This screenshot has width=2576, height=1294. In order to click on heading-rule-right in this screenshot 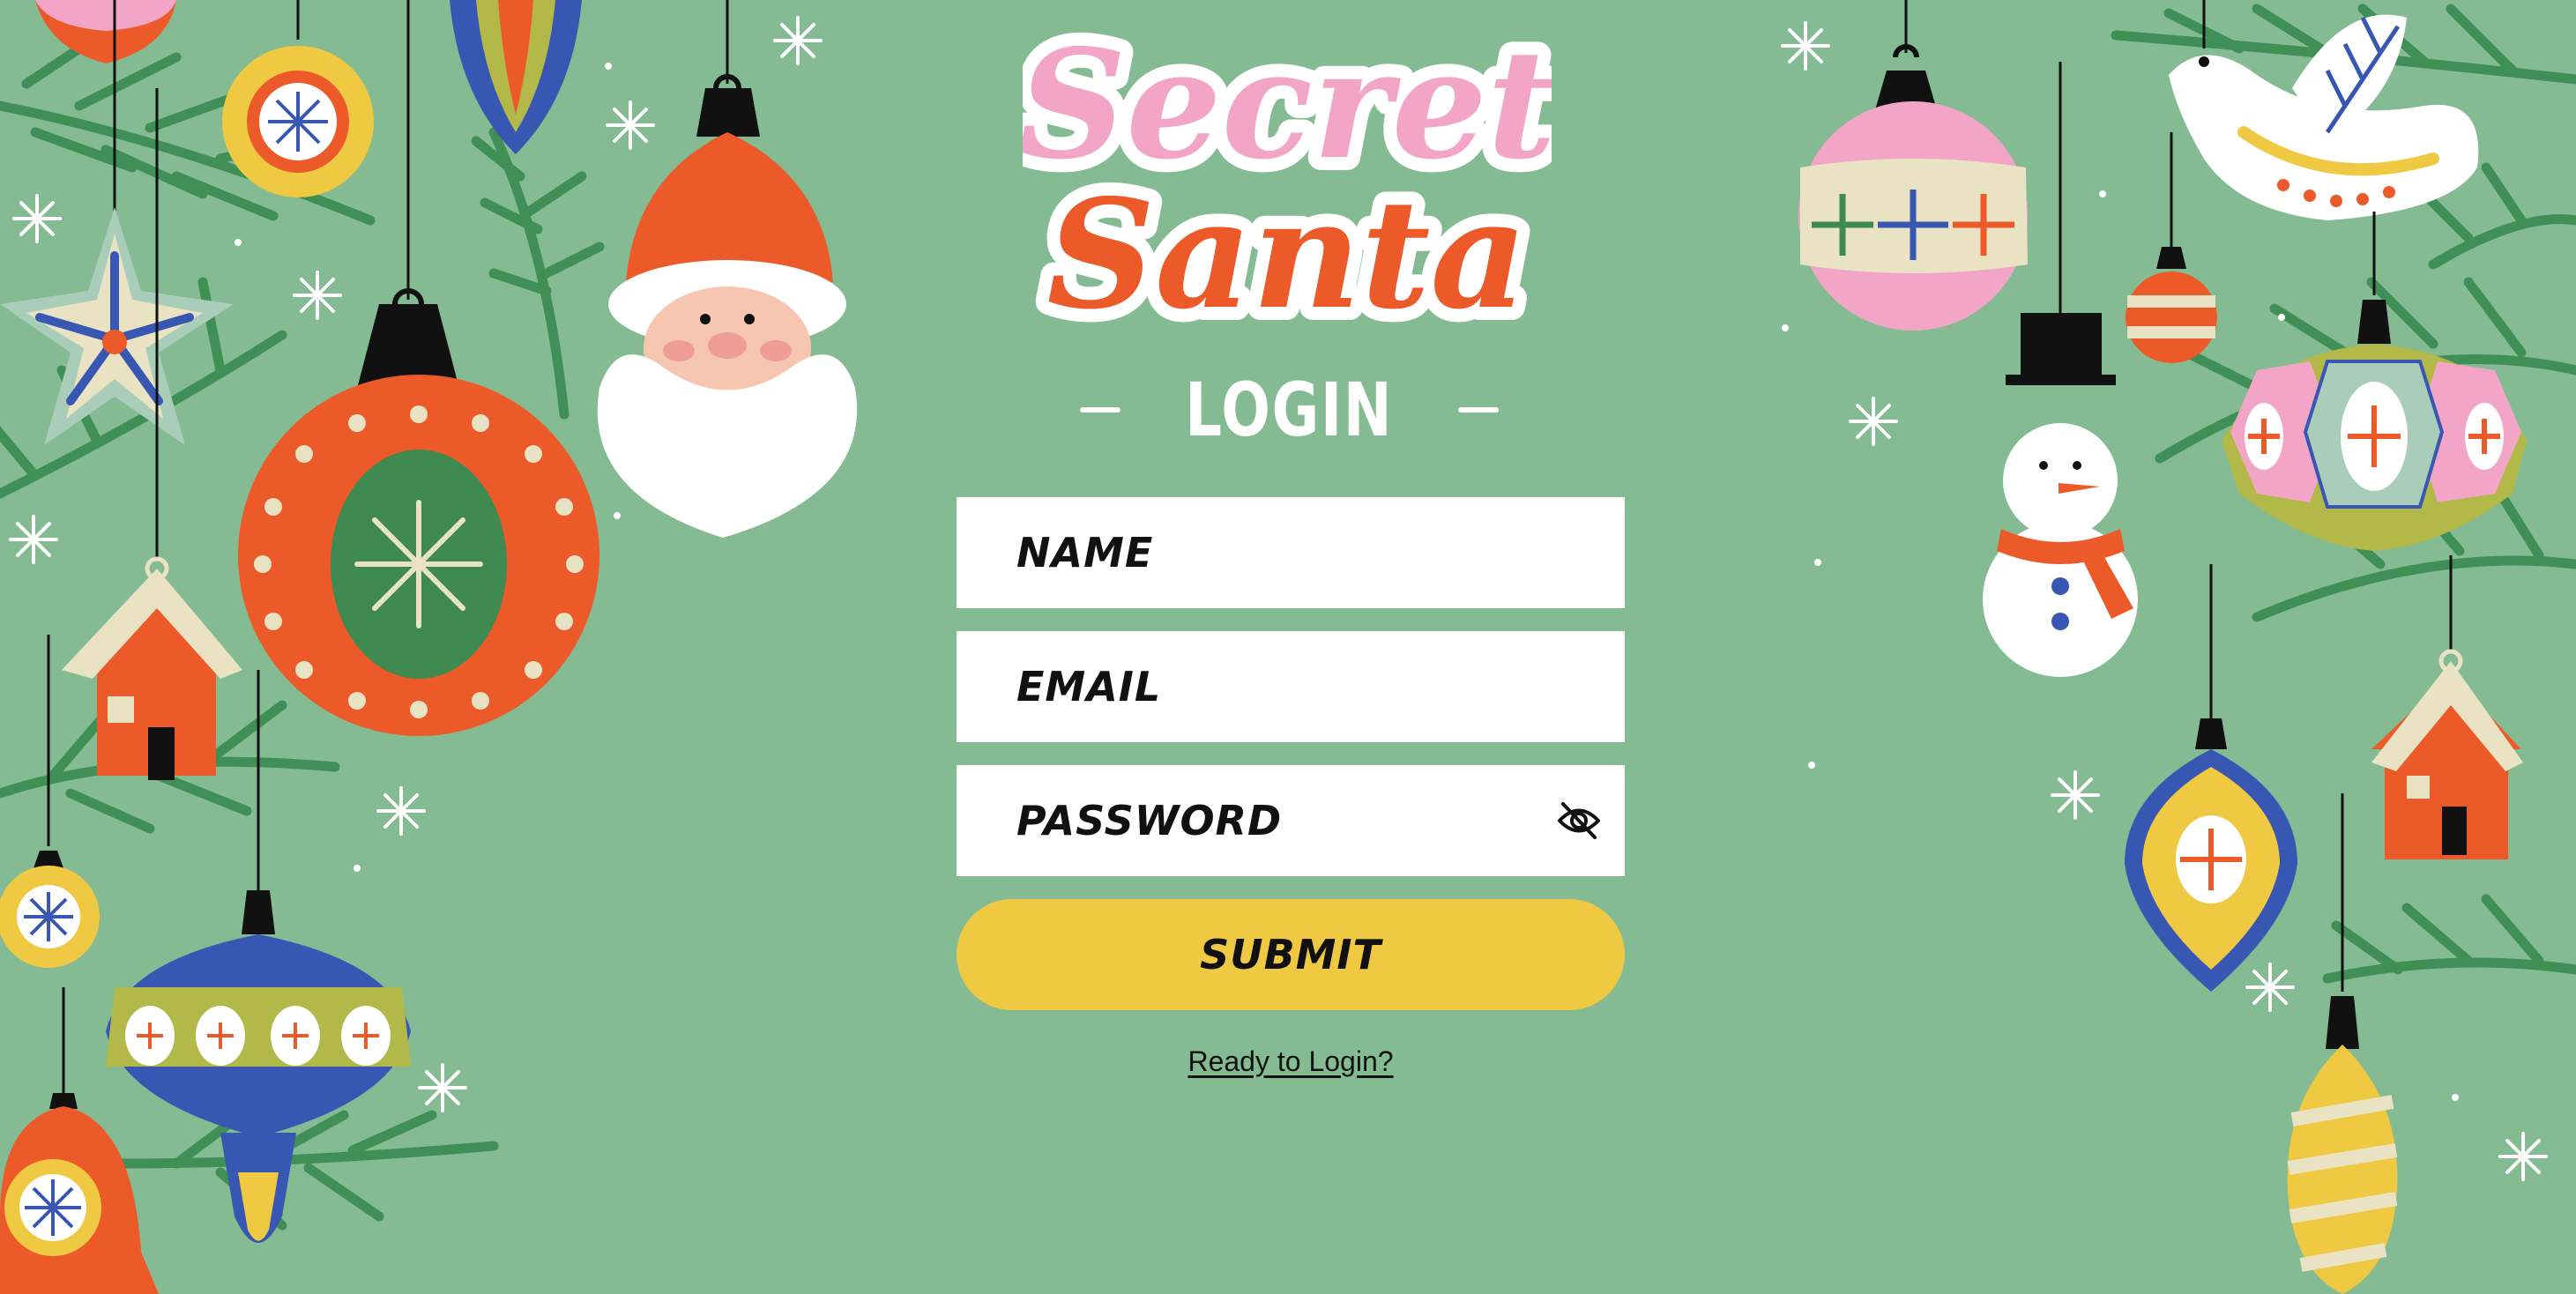, I will do `click(1478, 410)`.